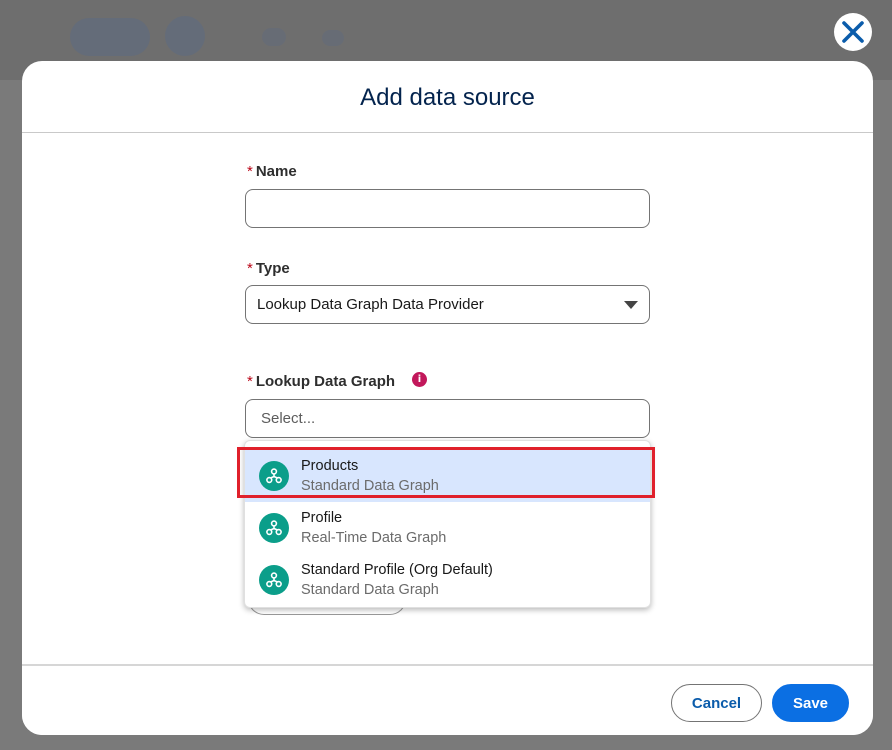  I want to click on close-icon, so click(853, 32).